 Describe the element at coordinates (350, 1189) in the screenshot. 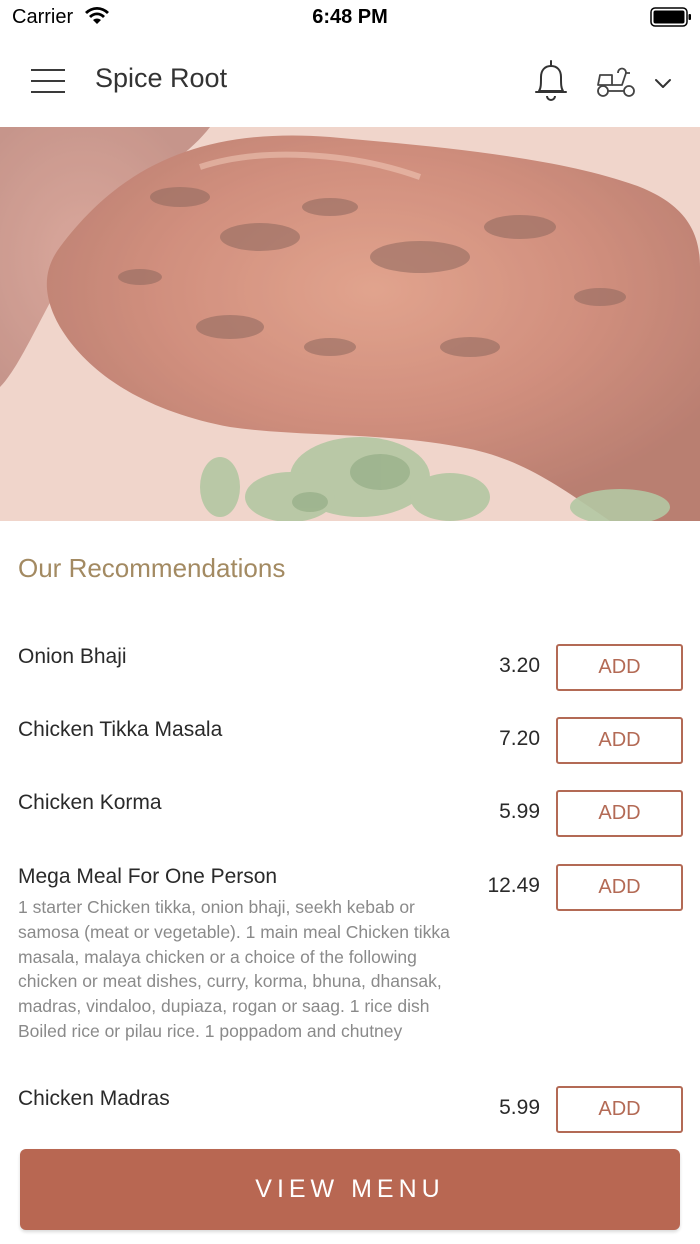

I see `view-menu-button: VIEW MENU` at that location.